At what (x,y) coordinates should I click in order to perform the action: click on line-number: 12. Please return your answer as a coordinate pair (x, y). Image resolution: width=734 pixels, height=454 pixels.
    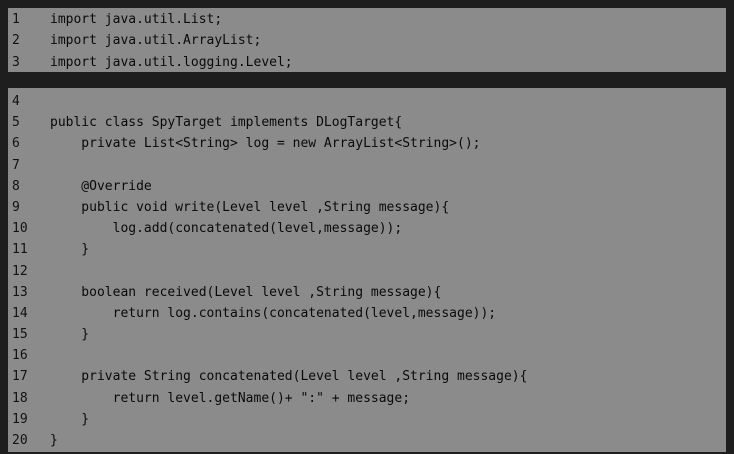
    Looking at the image, I should click on (20, 271).